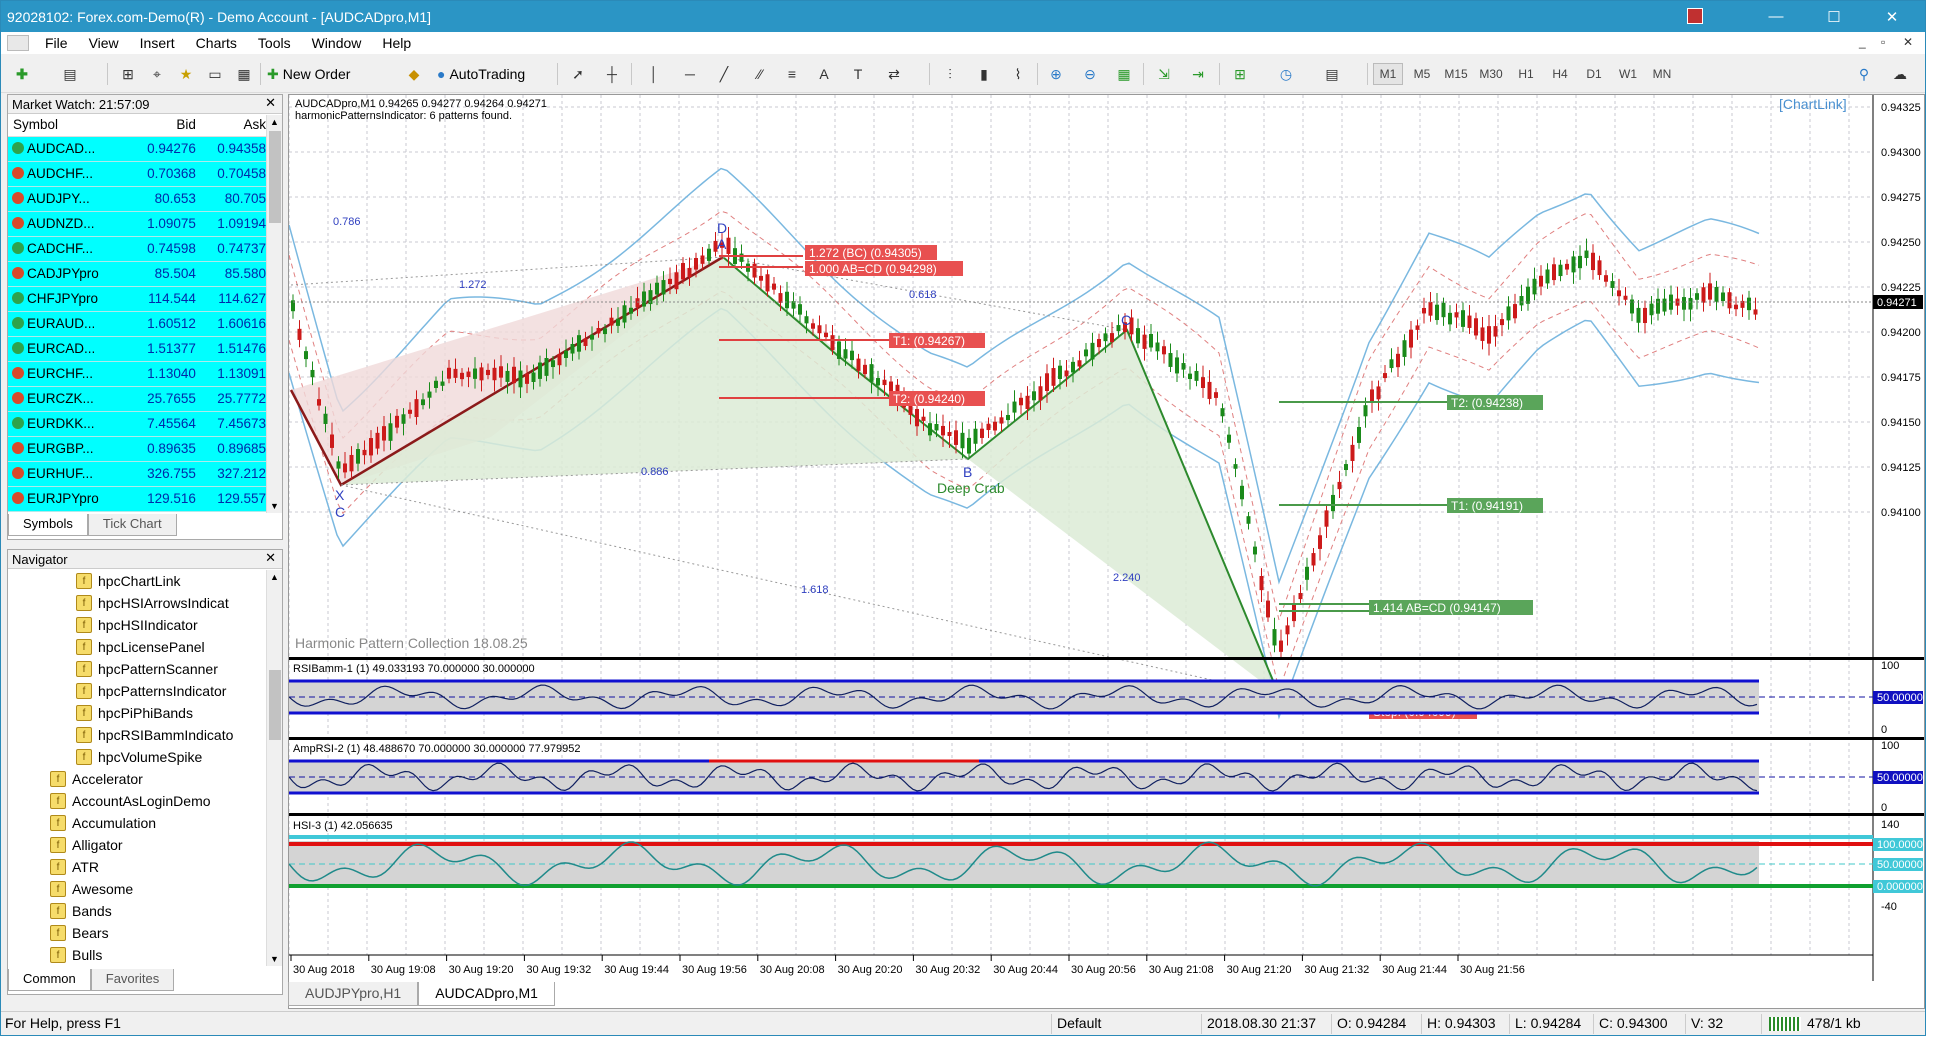 The height and width of the screenshot is (1046, 1936). I want to click on timeframe-mn: MN, so click(1662, 74).